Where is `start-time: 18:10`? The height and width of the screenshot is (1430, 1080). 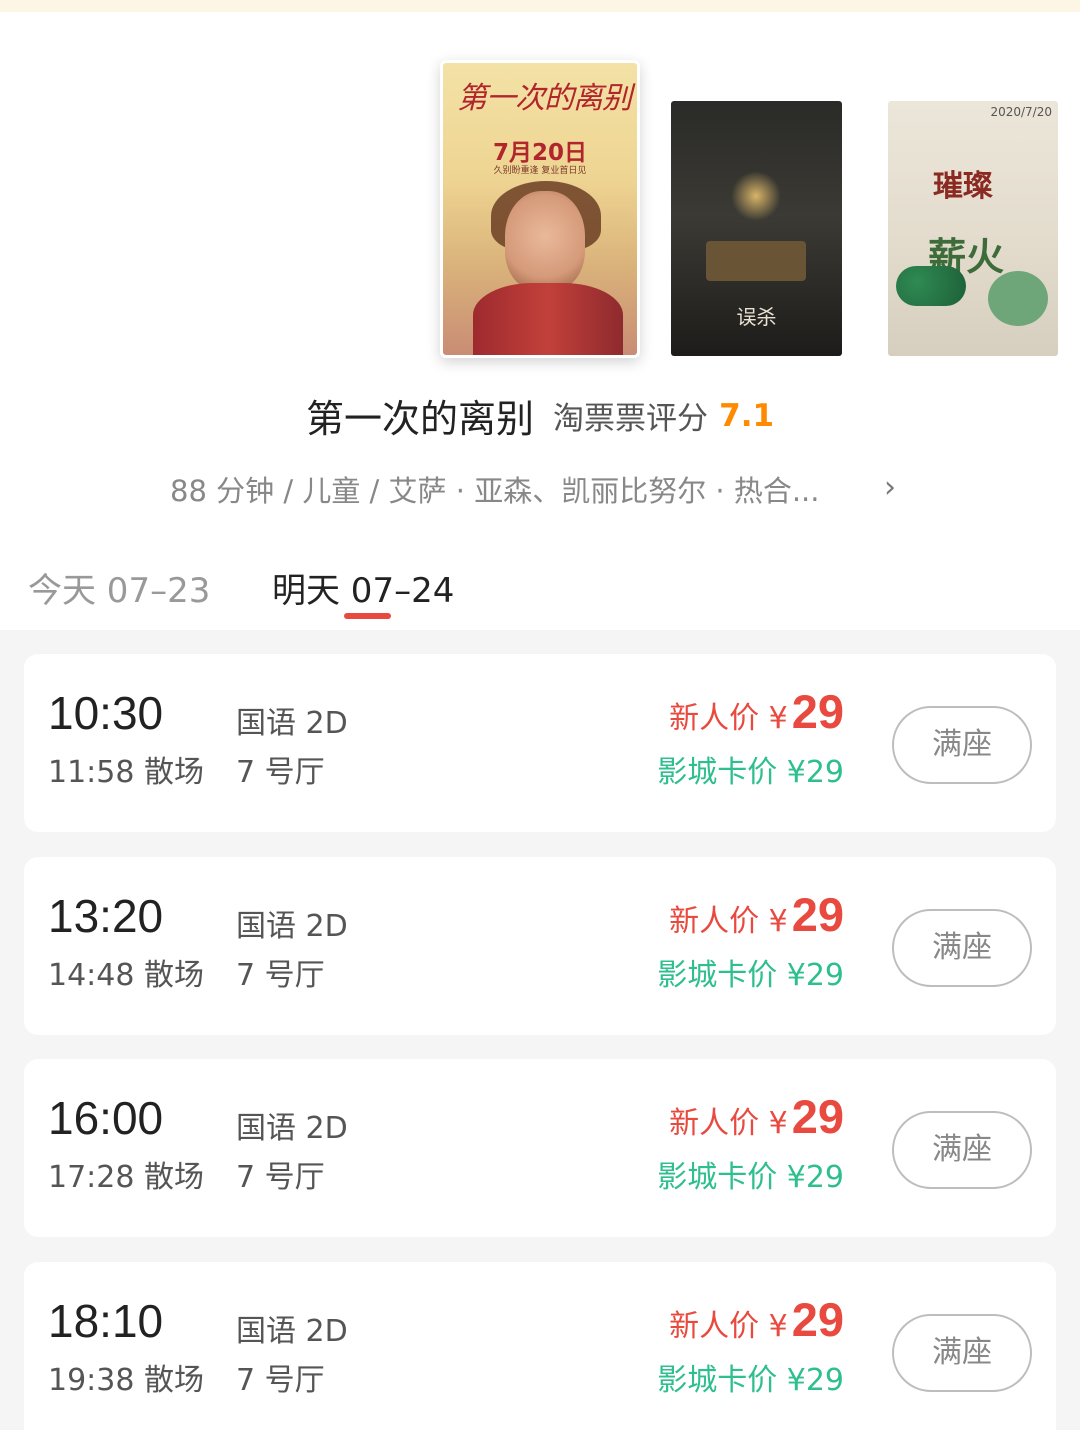 start-time: 18:10 is located at coordinates (106, 1321).